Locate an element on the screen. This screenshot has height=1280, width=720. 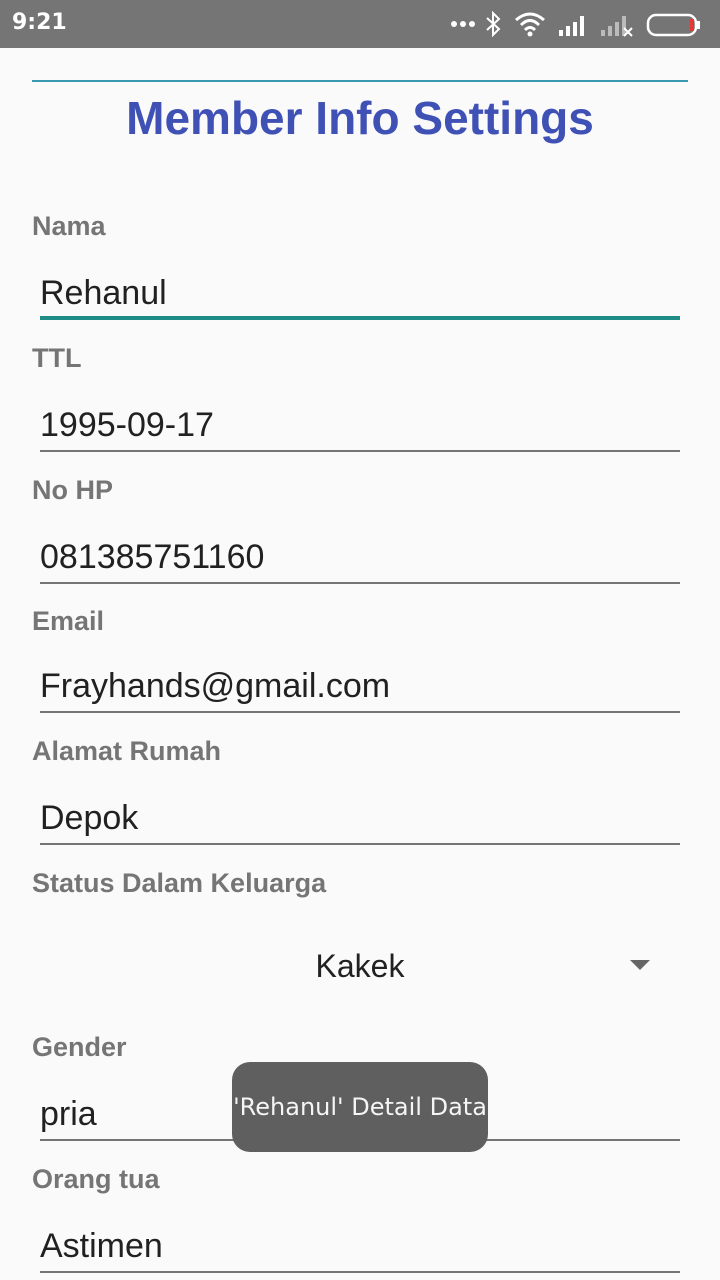
email-input: Frayhands@gmail.com is located at coordinates (360, 687).